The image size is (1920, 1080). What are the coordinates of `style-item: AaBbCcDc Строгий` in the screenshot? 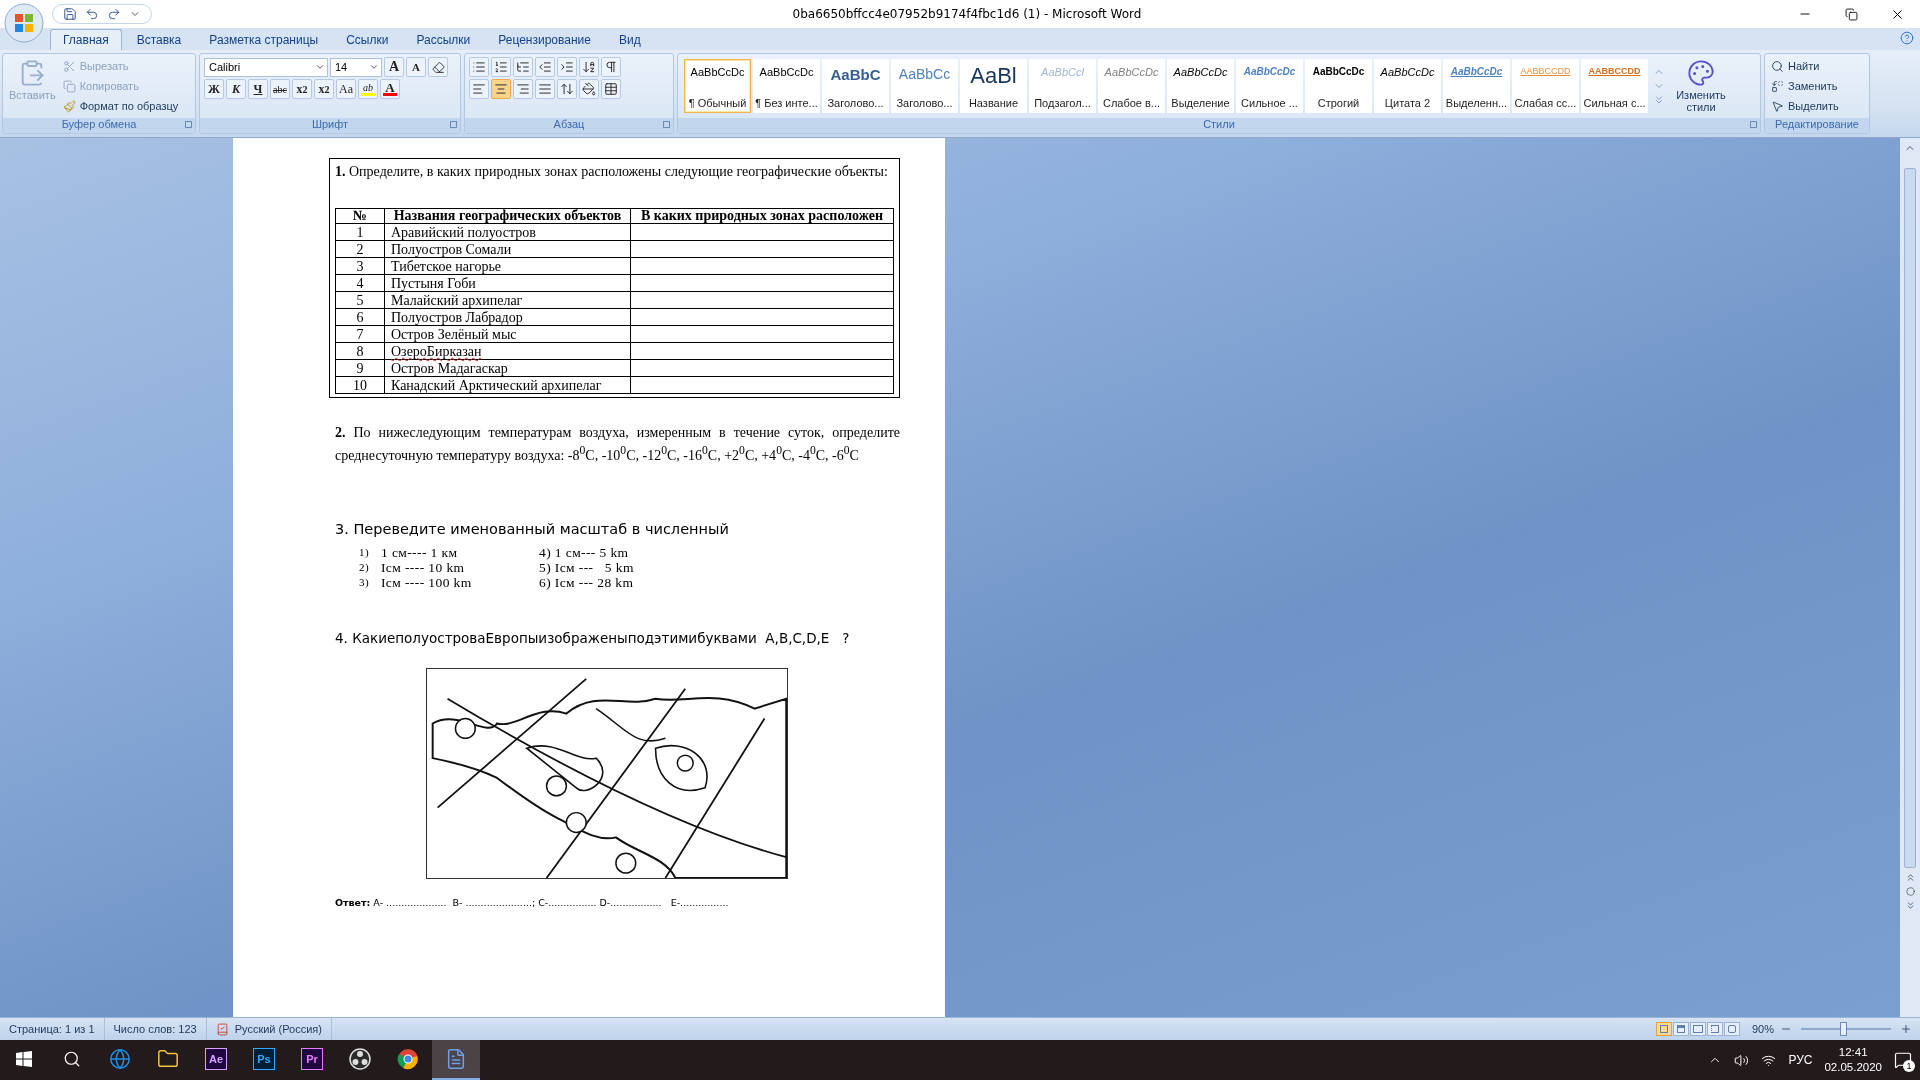 It's located at (1338, 86).